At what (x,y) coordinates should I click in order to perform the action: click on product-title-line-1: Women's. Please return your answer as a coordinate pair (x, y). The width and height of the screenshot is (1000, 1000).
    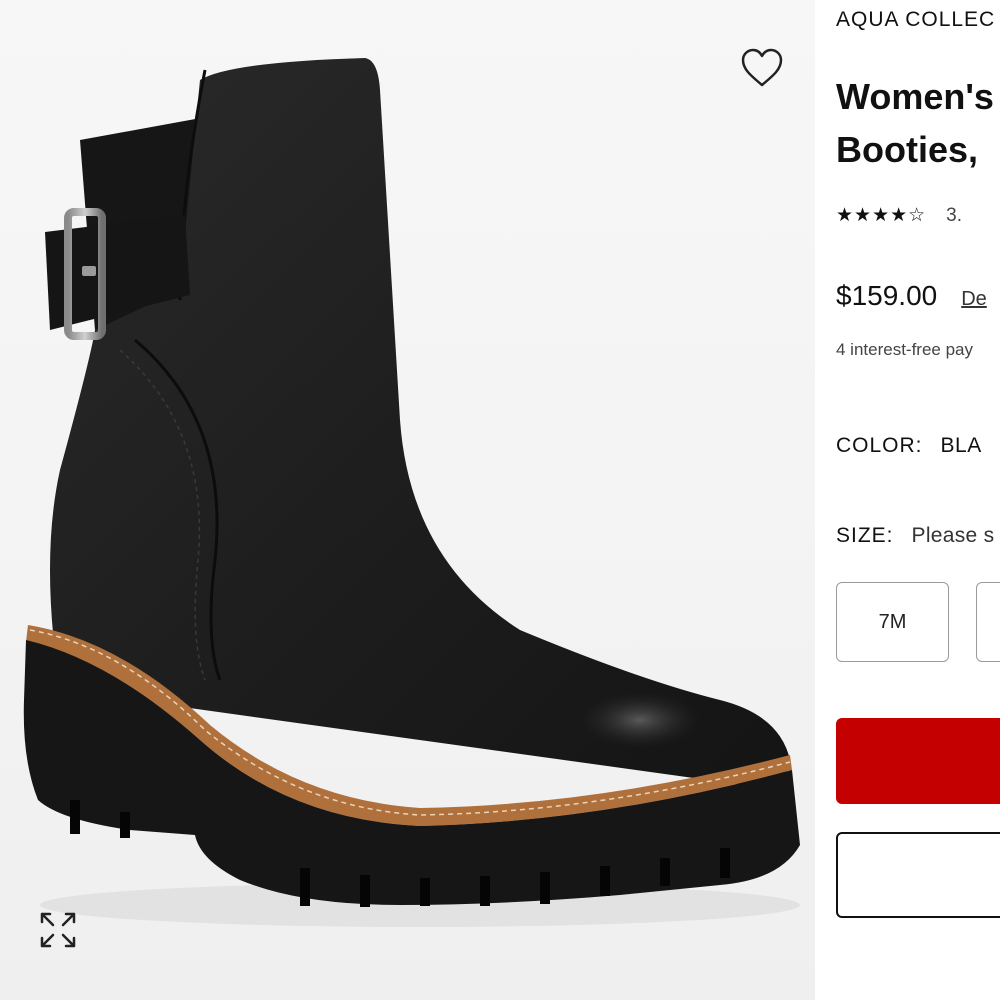
    Looking at the image, I should click on (915, 96).